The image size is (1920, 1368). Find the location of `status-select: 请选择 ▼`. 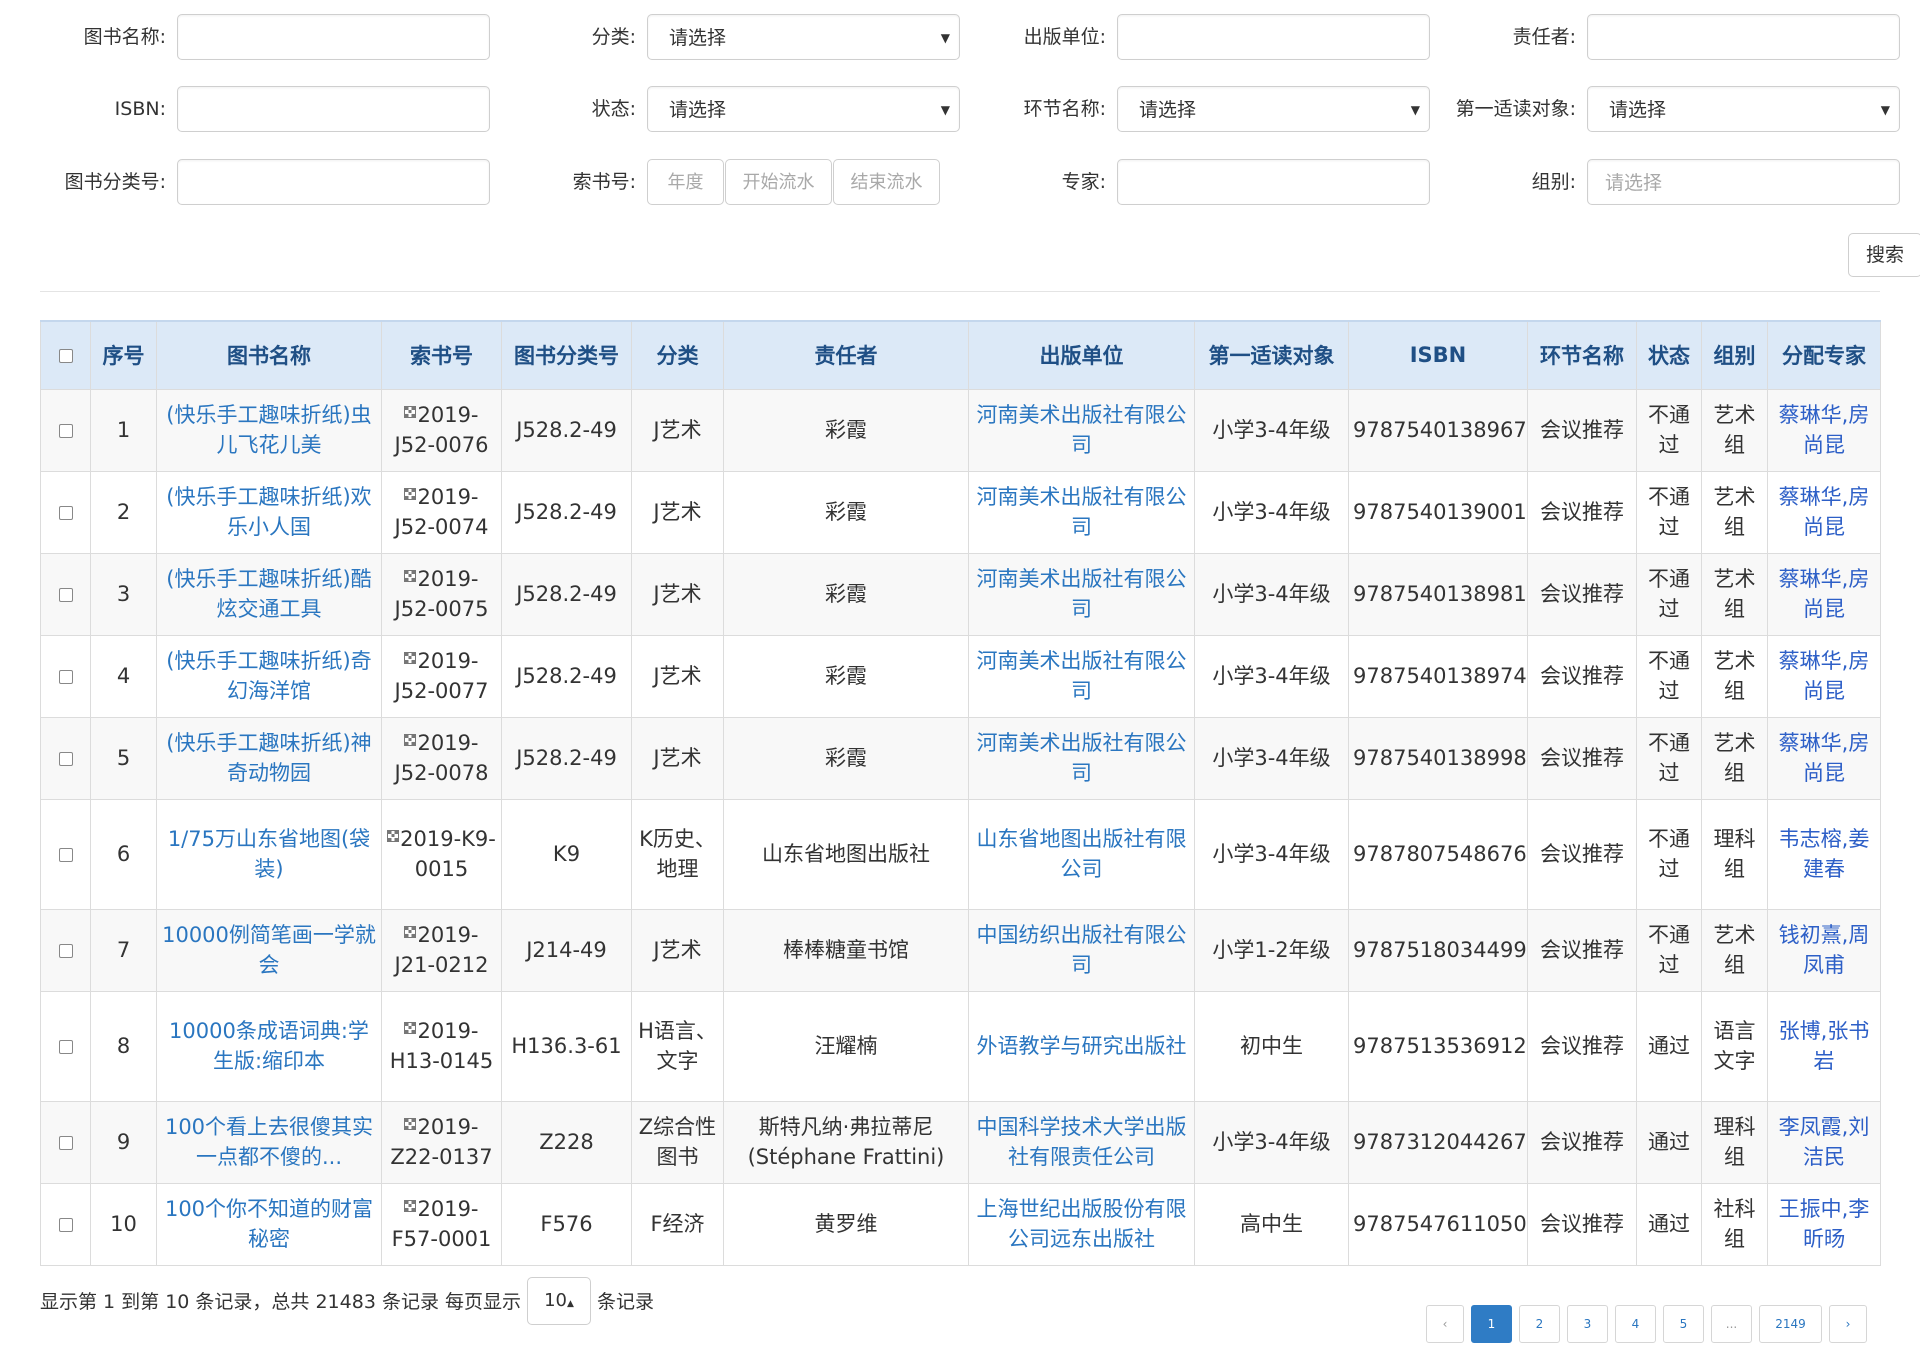

status-select: 请选择 ▼ is located at coordinates (803, 109).